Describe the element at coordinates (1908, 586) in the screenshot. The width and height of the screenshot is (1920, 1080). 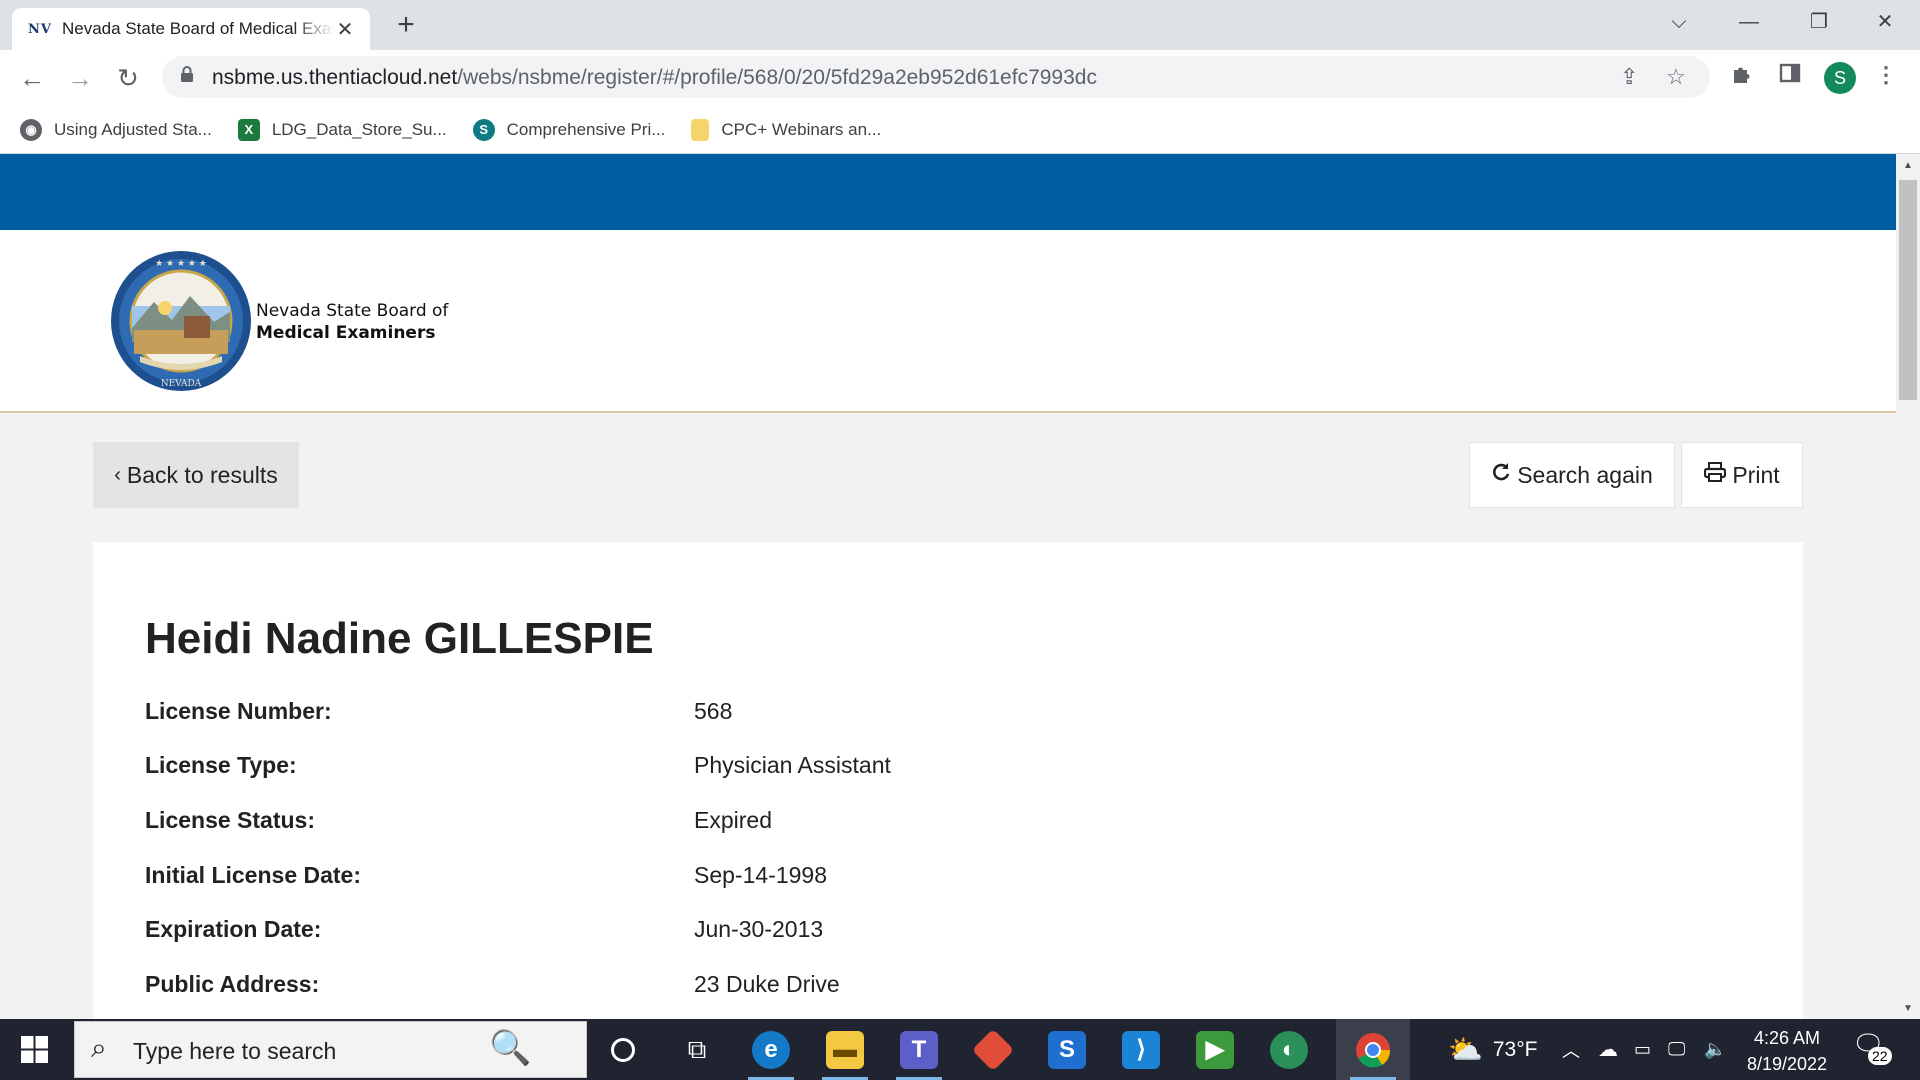
I see `page-scrollbar: ▲ ▼` at that location.